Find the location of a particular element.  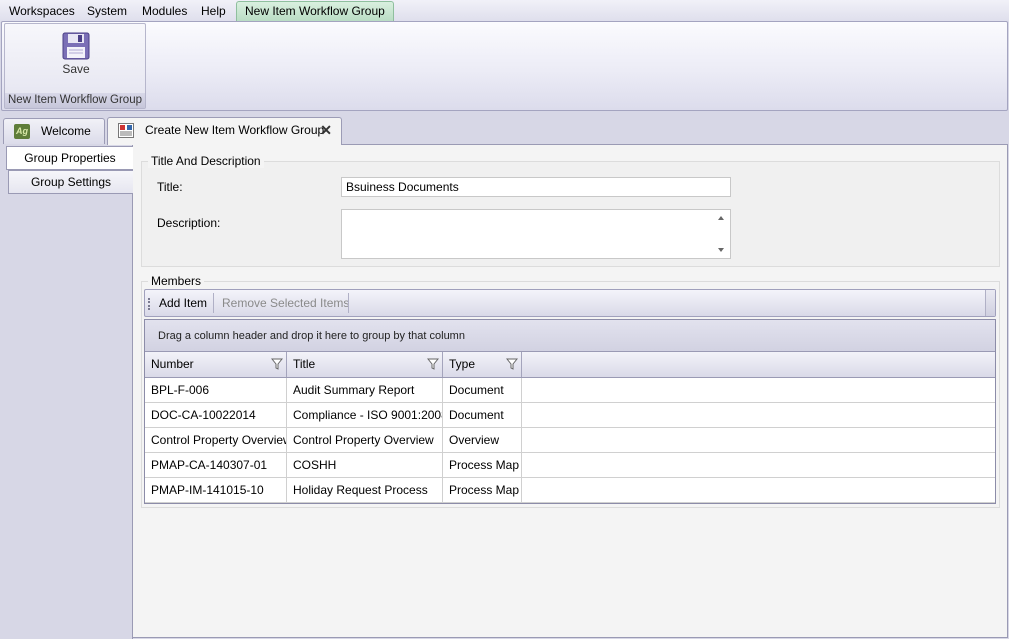

cell-title: COSHH is located at coordinates (365, 465).